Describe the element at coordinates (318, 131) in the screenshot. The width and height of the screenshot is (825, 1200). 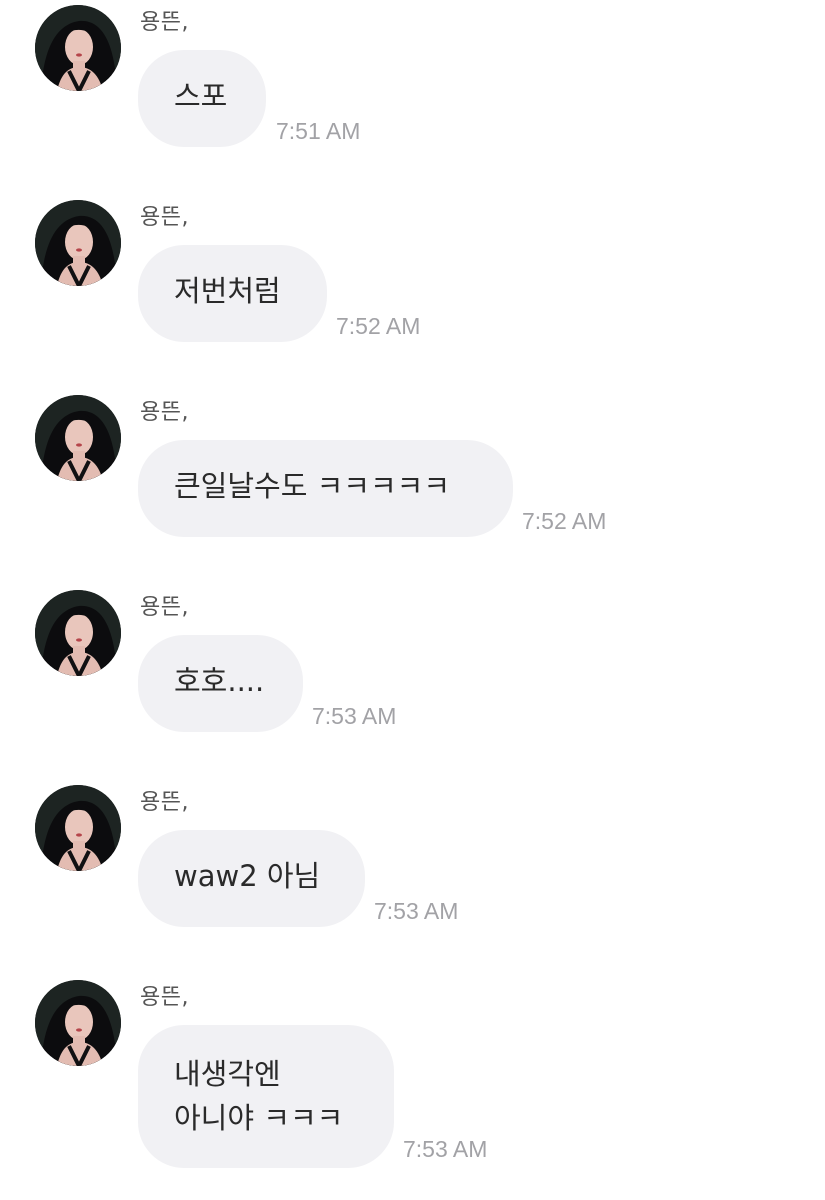
I see `message-timestamp: 7:51 AM` at that location.